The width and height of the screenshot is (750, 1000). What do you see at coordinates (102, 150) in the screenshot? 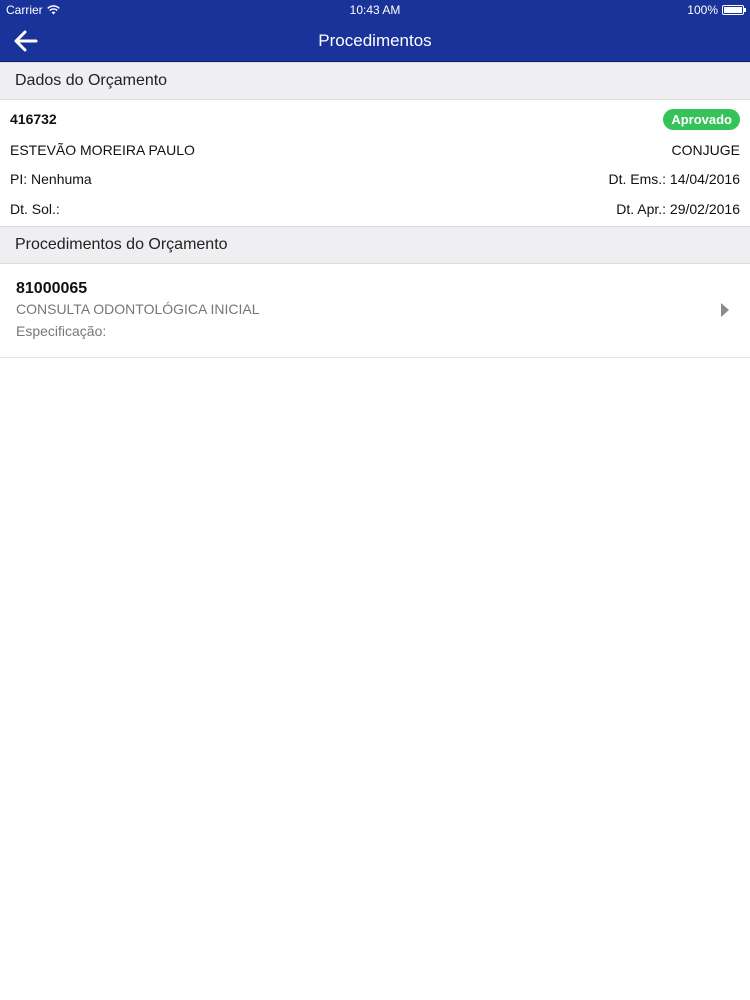
I see `patient-name: ESTEVÃO MOREIRA PAULO` at bounding box center [102, 150].